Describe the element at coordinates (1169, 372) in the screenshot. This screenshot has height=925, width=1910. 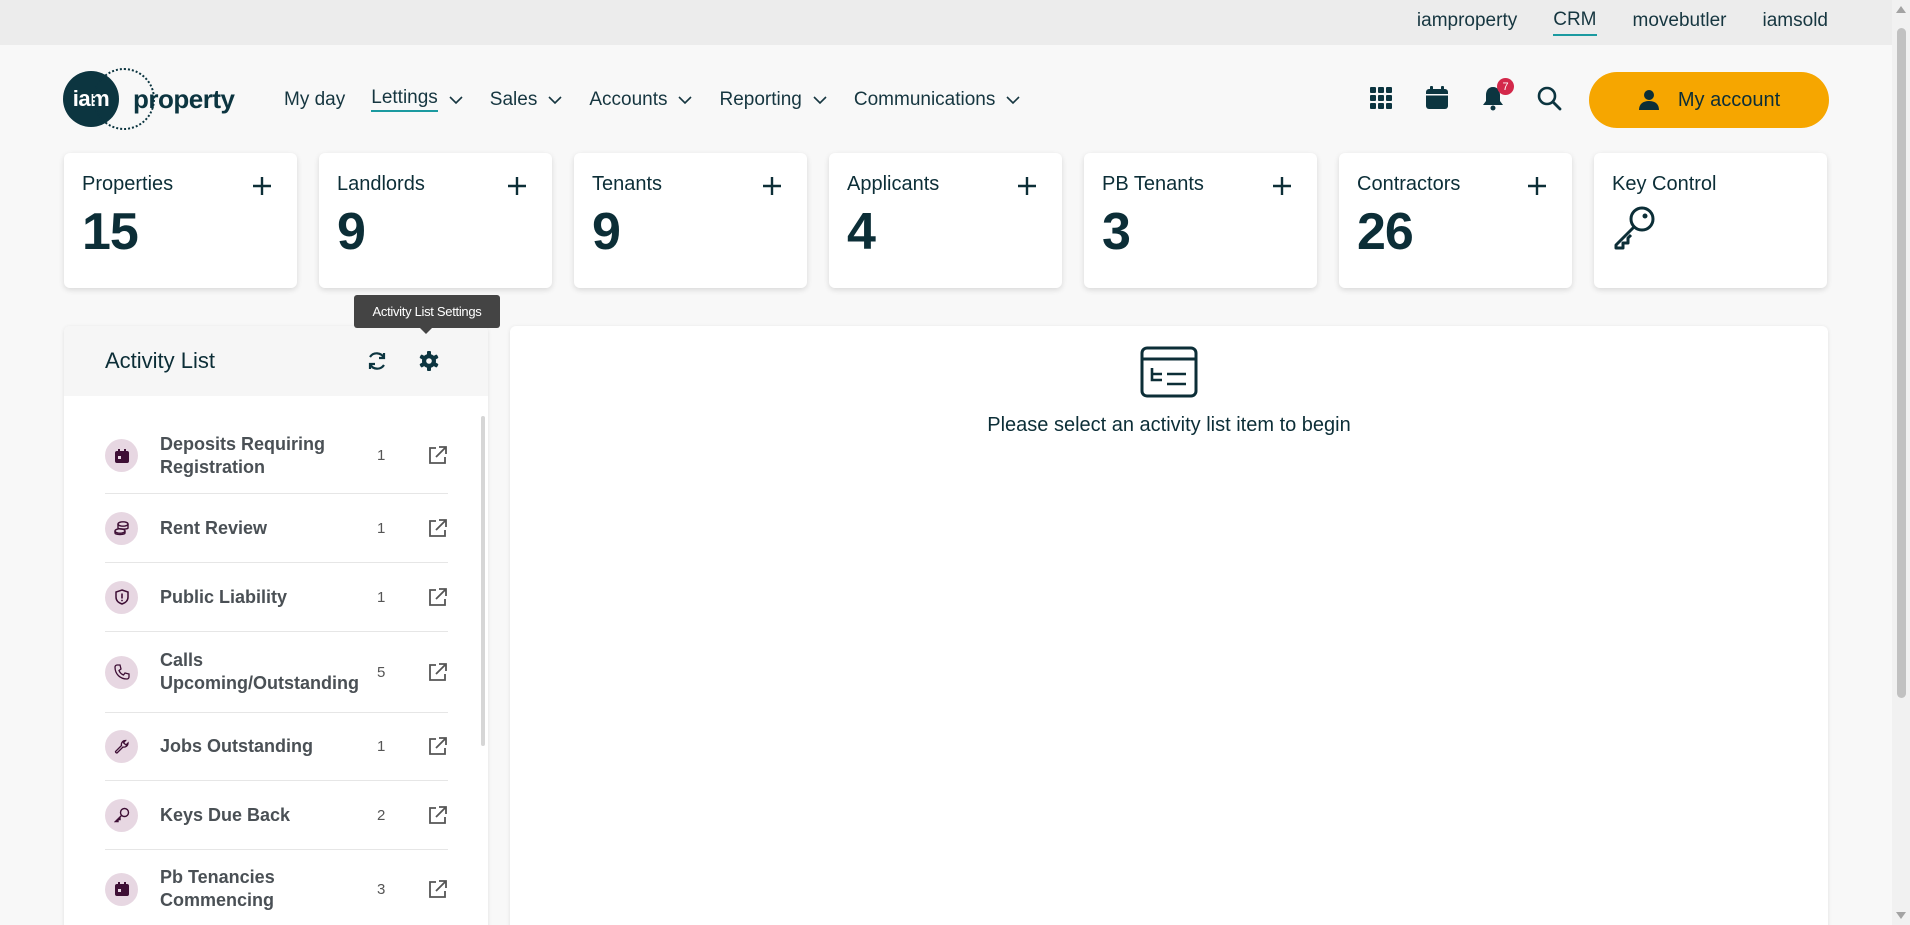
I see `list-card-icon` at that location.